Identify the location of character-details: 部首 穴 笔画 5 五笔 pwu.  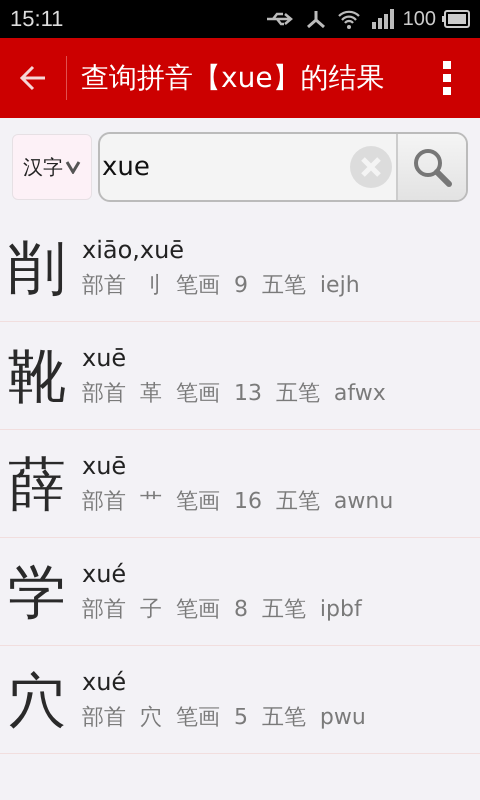
(224, 718).